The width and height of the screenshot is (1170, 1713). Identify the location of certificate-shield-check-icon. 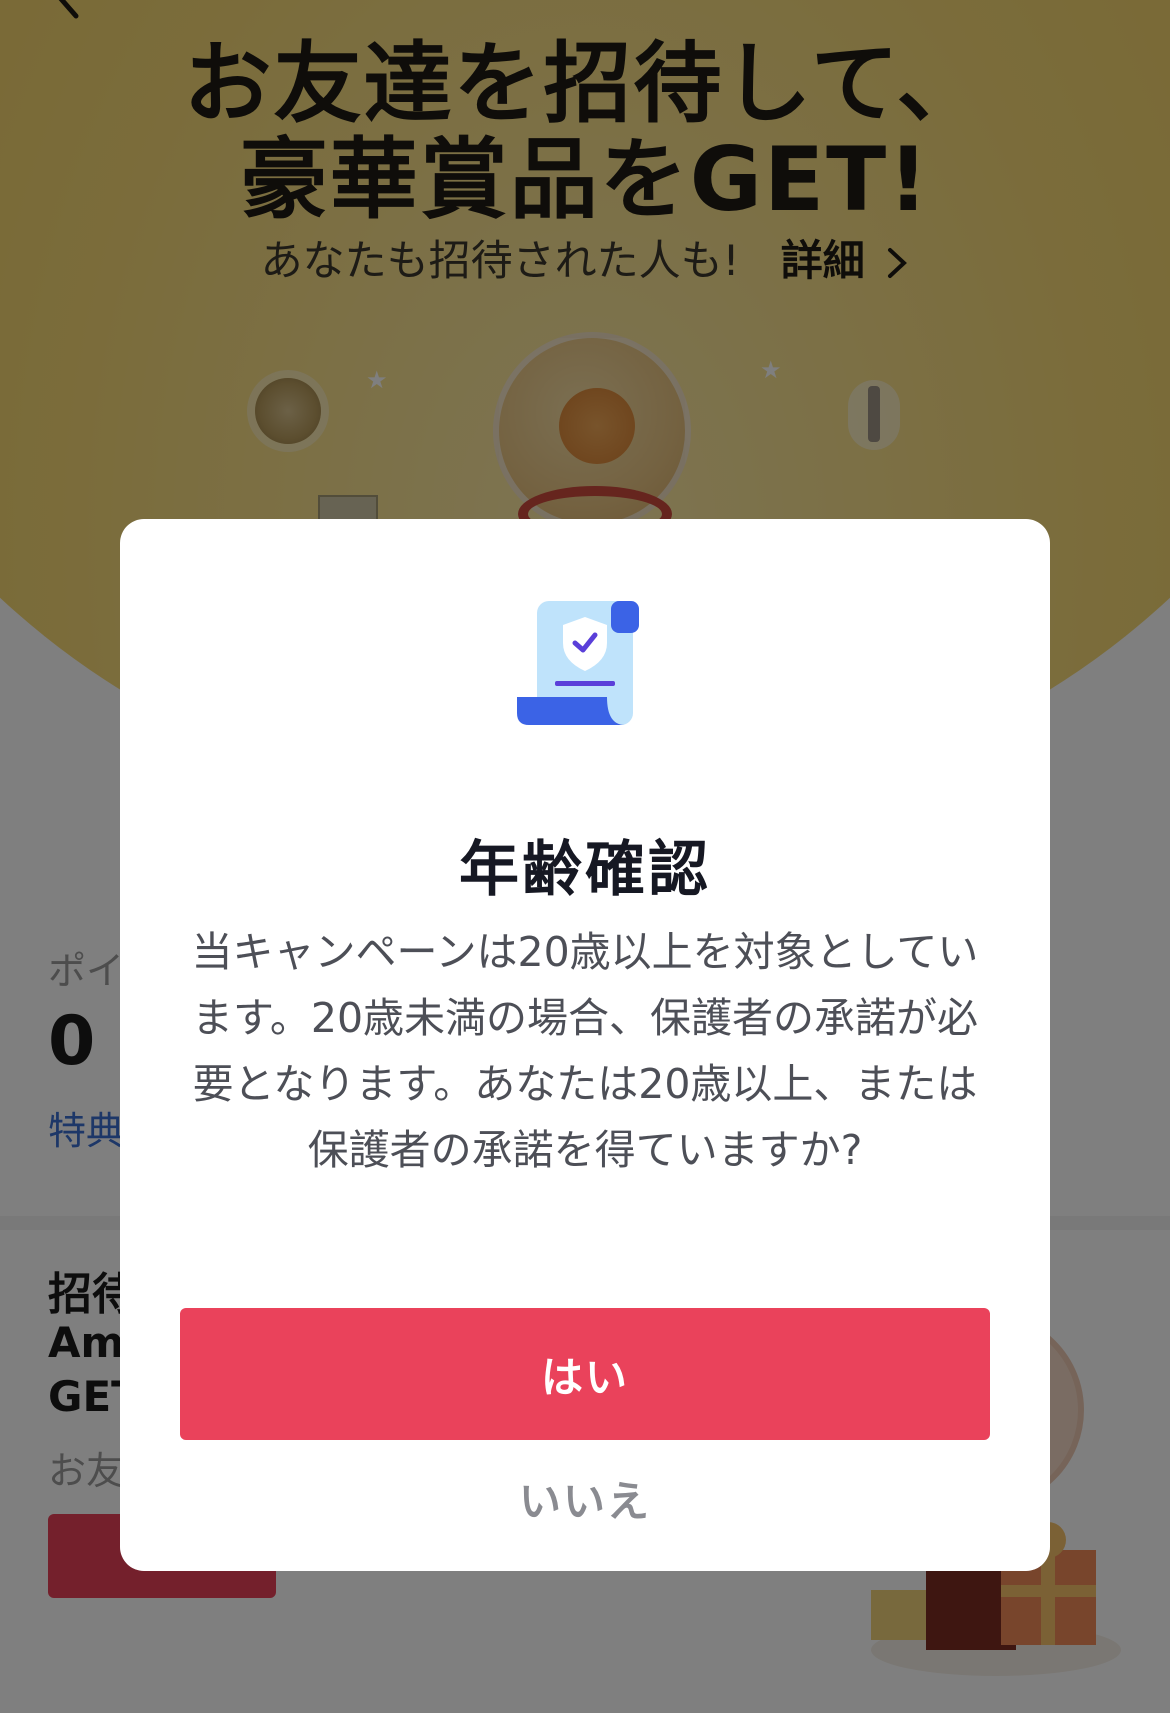
(578, 663).